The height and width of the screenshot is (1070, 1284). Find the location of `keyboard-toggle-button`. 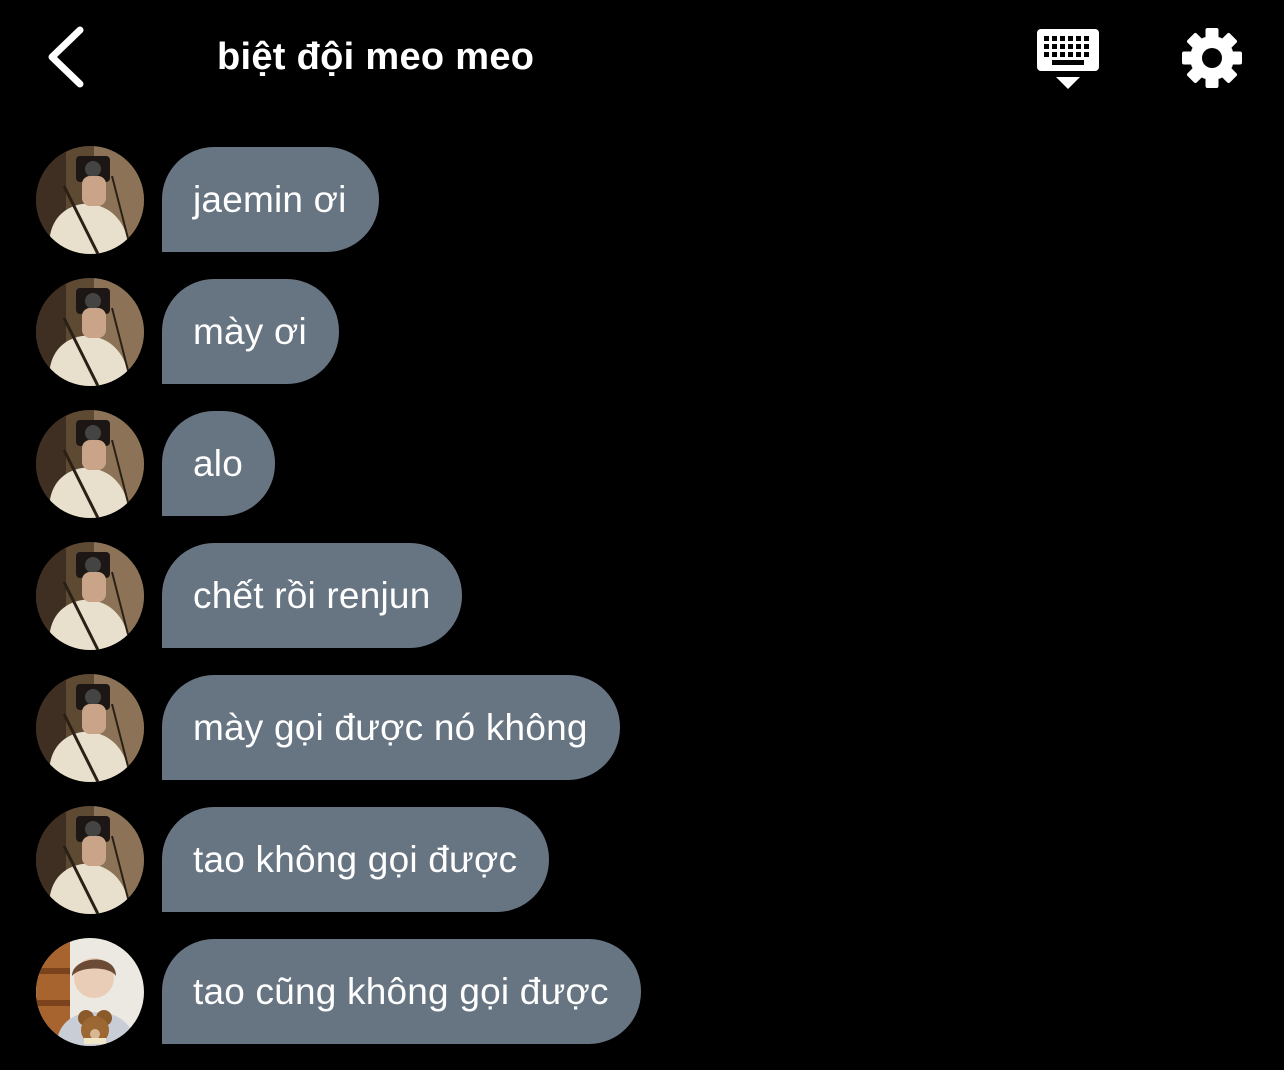

keyboard-toggle-button is located at coordinates (1068, 59).